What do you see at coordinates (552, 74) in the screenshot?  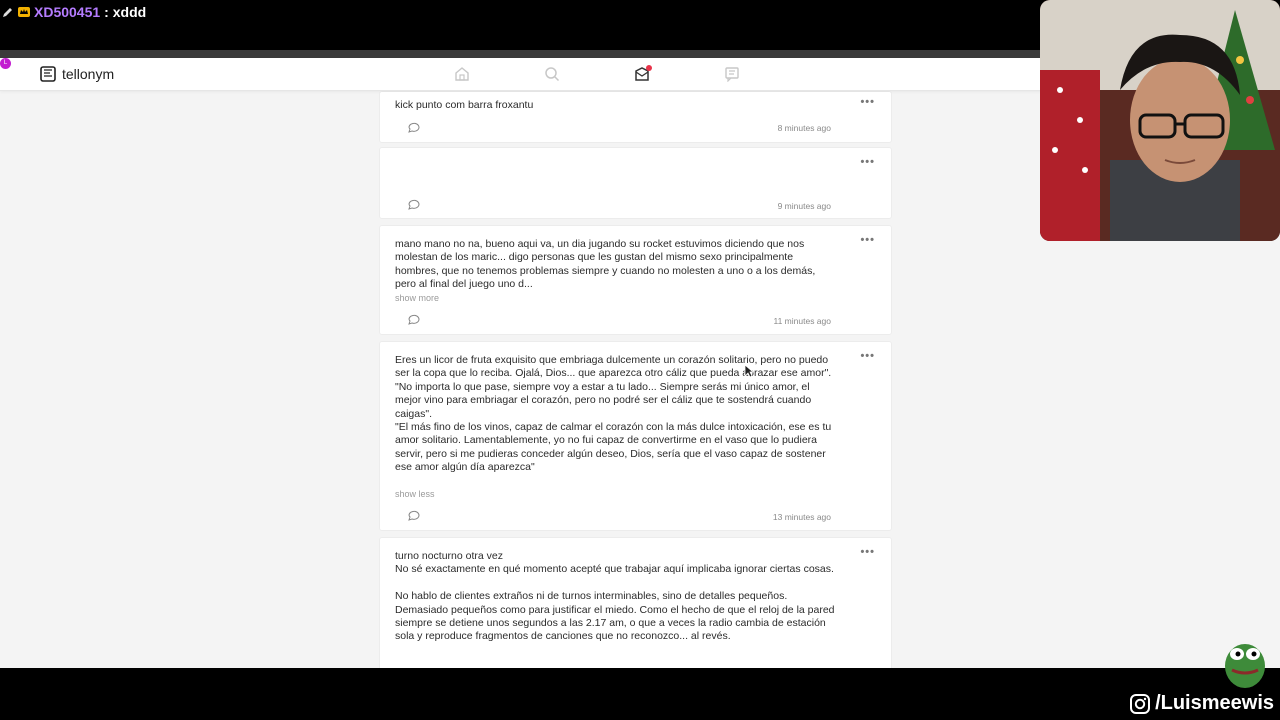 I see `search-icon` at bounding box center [552, 74].